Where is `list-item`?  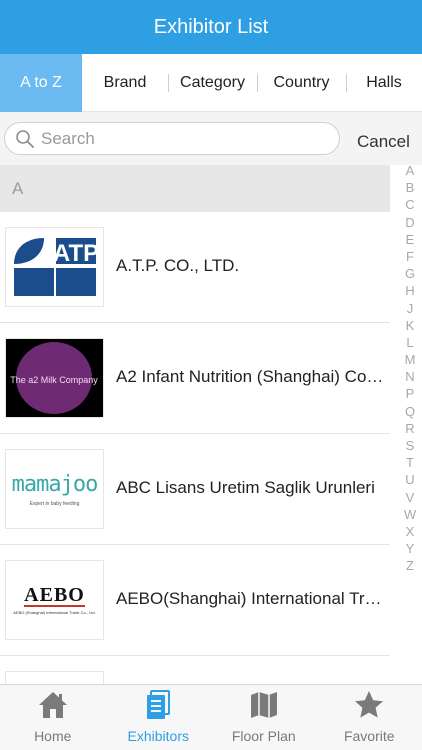 list-item is located at coordinates (195, 670).